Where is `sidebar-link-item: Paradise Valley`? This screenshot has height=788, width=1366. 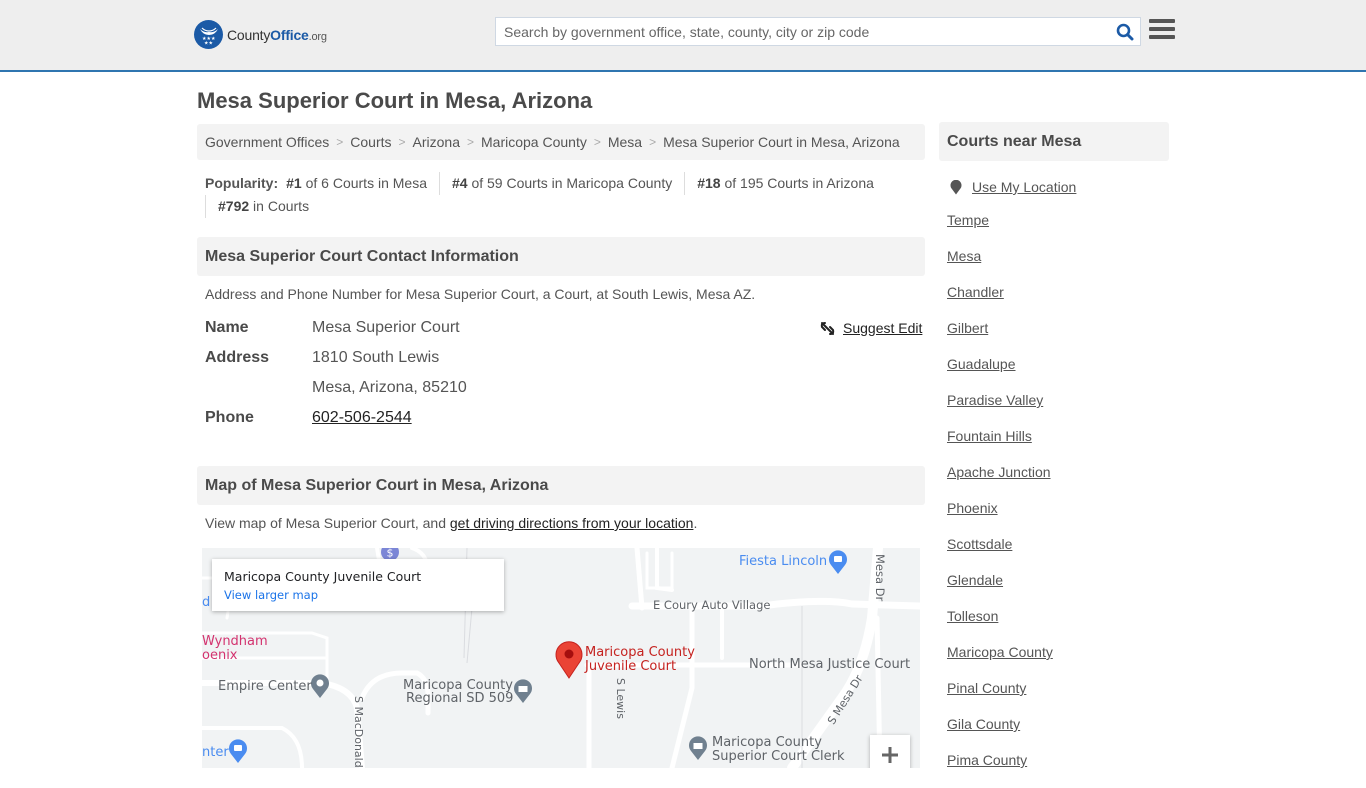
sidebar-link-item: Paradise Valley is located at coordinates (1011, 410).